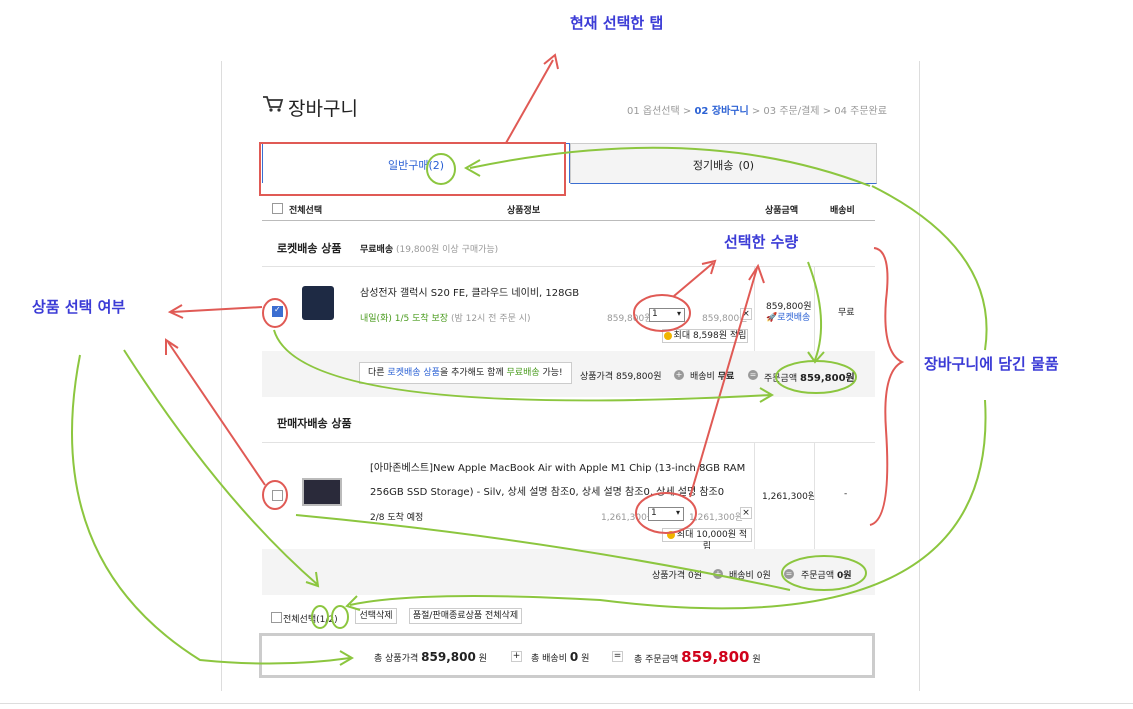  Describe the element at coordinates (441, 169) in the screenshot. I see `green-circle-tab-count` at that location.